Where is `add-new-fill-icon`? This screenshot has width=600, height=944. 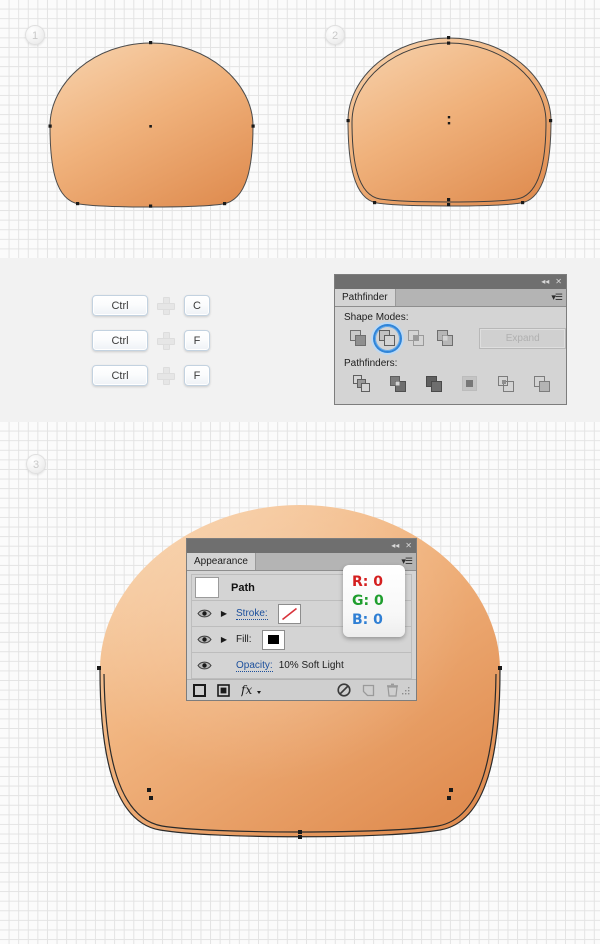 add-new-fill-icon is located at coordinates (223, 690).